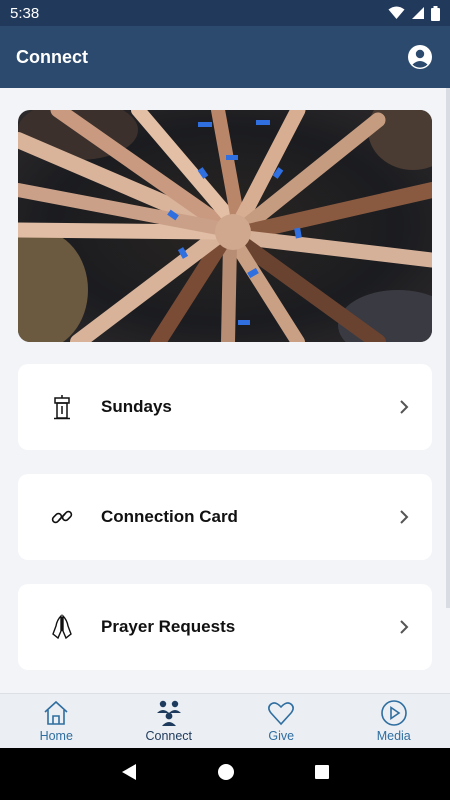 The width and height of the screenshot is (450, 800). What do you see at coordinates (62, 627) in the screenshot?
I see `praying-hands-icon` at bounding box center [62, 627].